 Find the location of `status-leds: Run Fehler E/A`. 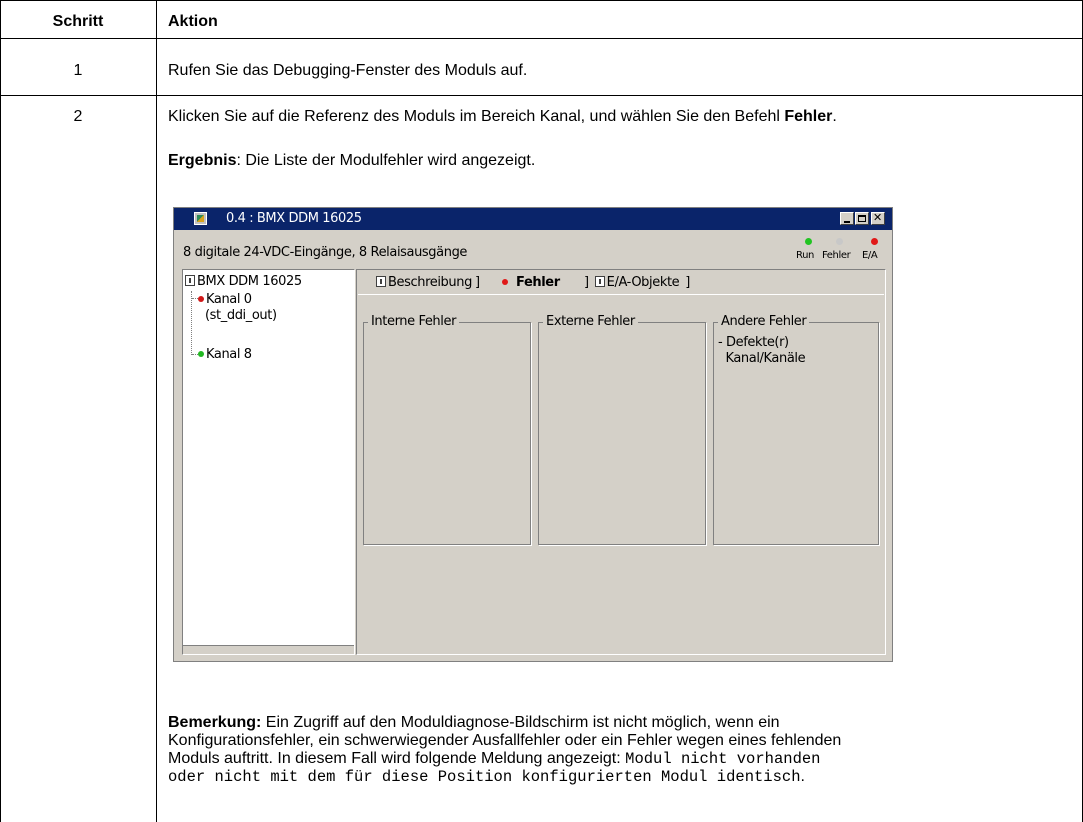

status-leds: Run Fehler E/A is located at coordinates (840, 250).